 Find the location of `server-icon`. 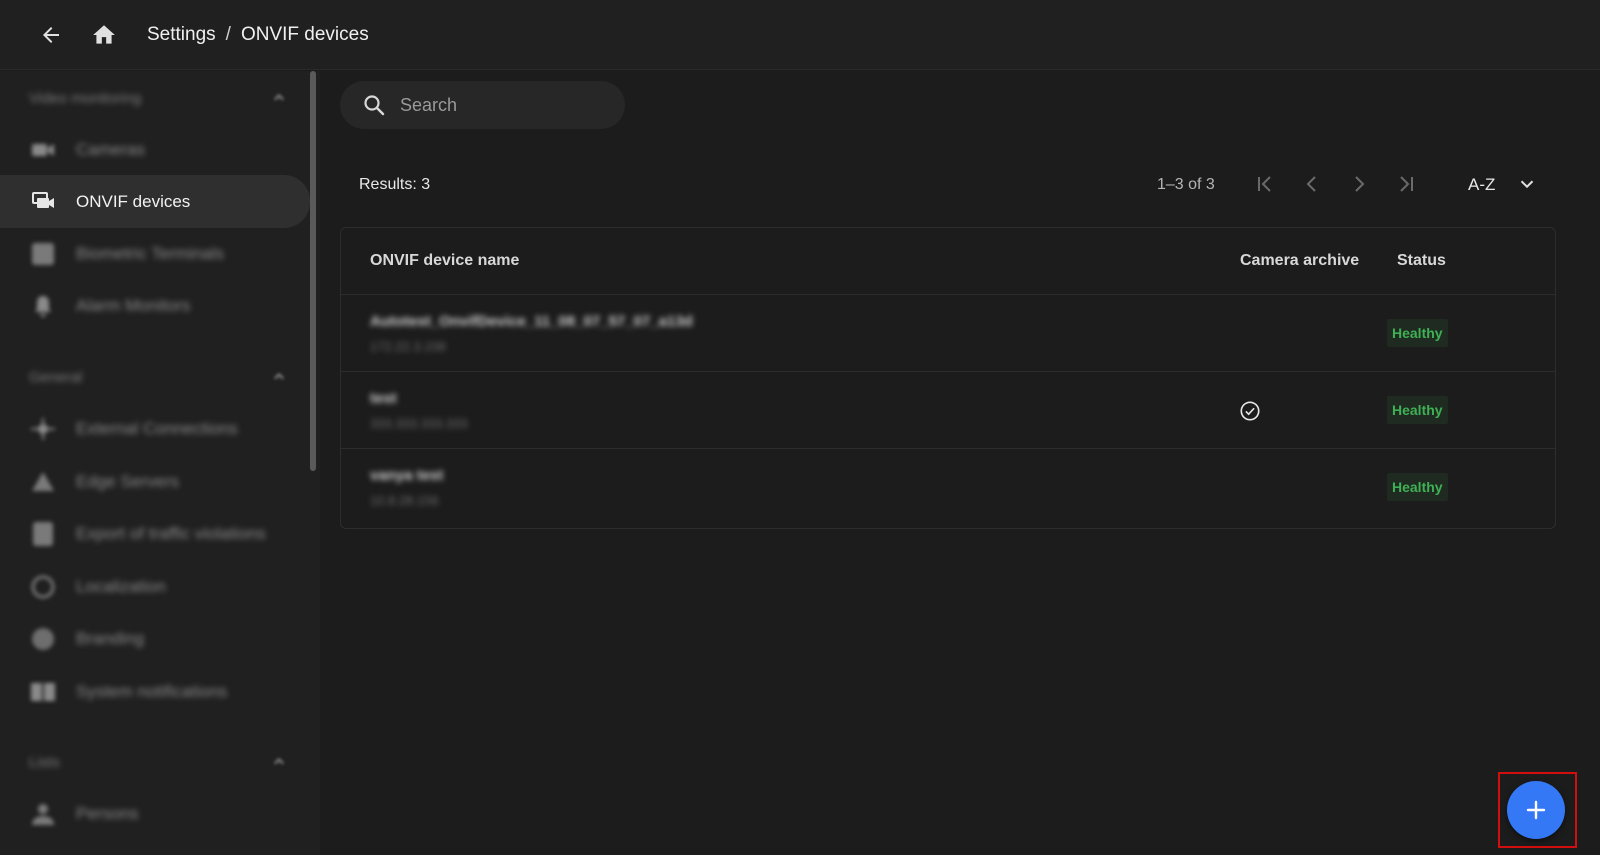

server-icon is located at coordinates (43, 482).